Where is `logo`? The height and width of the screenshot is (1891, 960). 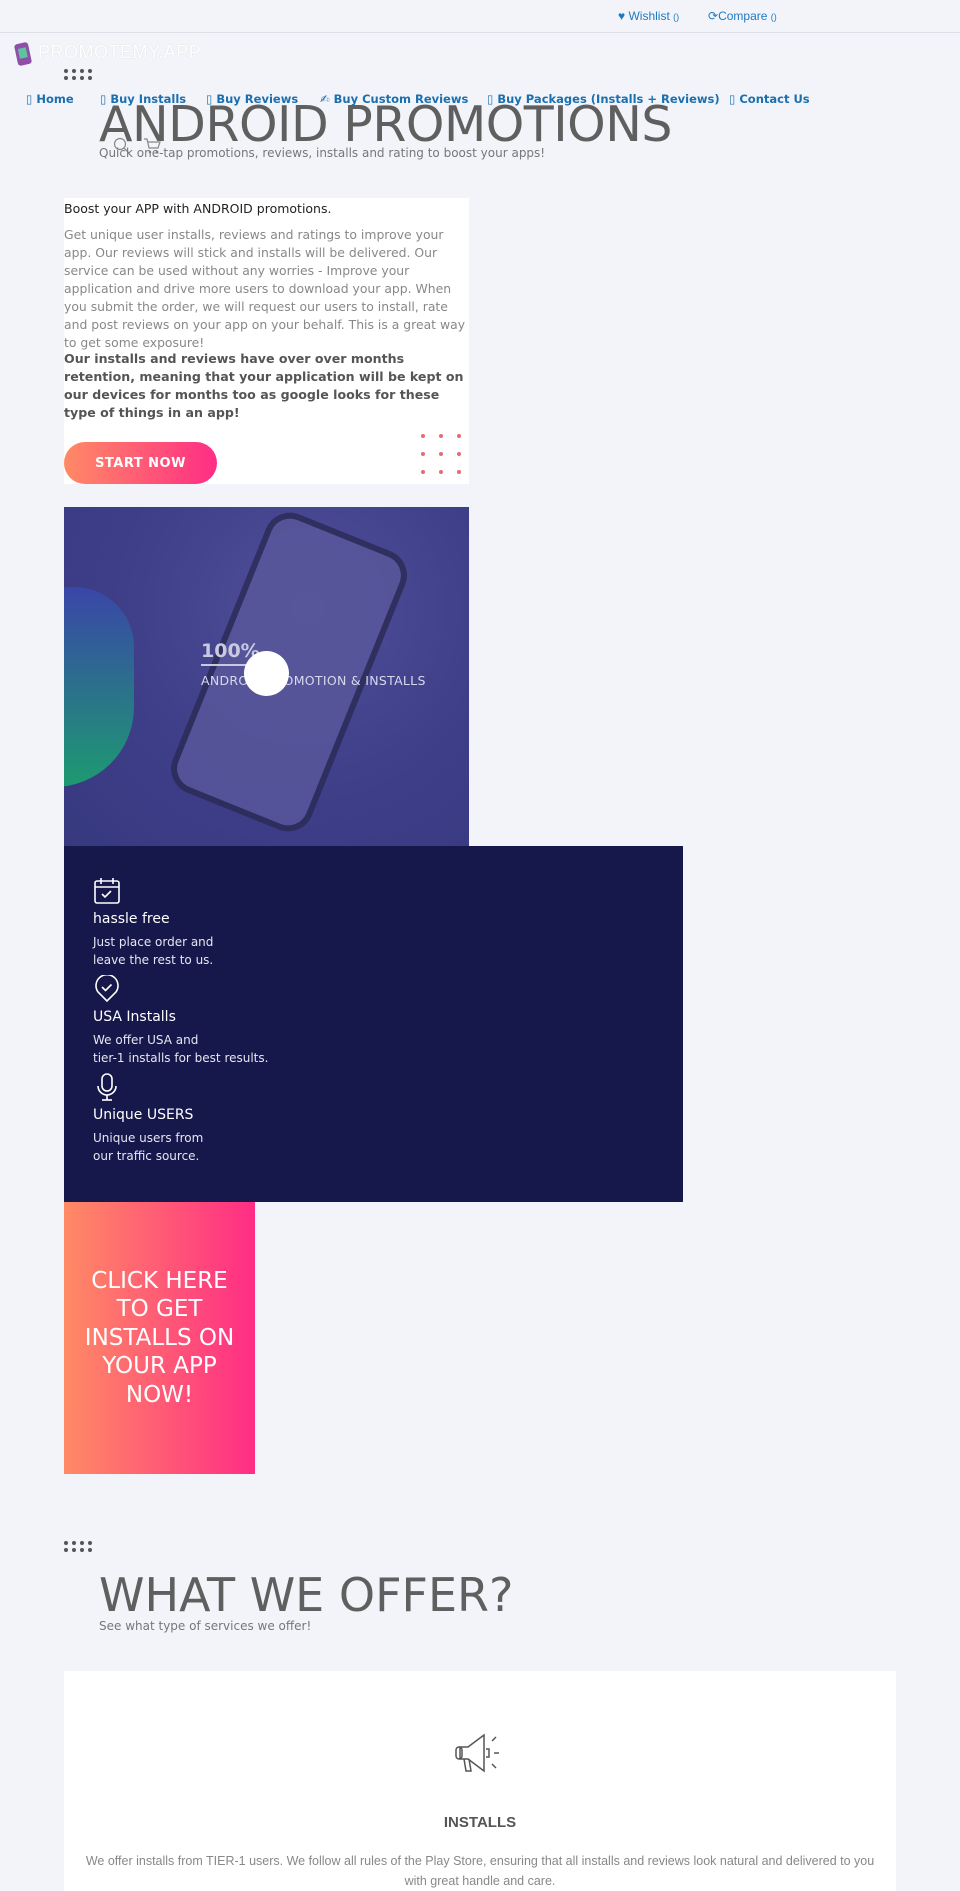
logo is located at coordinates (24, 57).